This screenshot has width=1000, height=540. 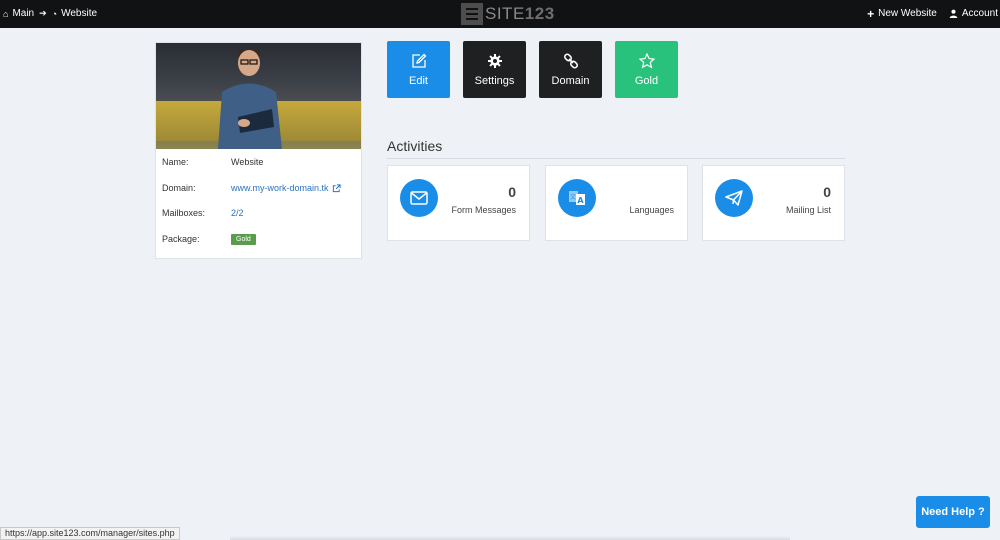 I want to click on form-messages-count: 0, so click(x=512, y=192).